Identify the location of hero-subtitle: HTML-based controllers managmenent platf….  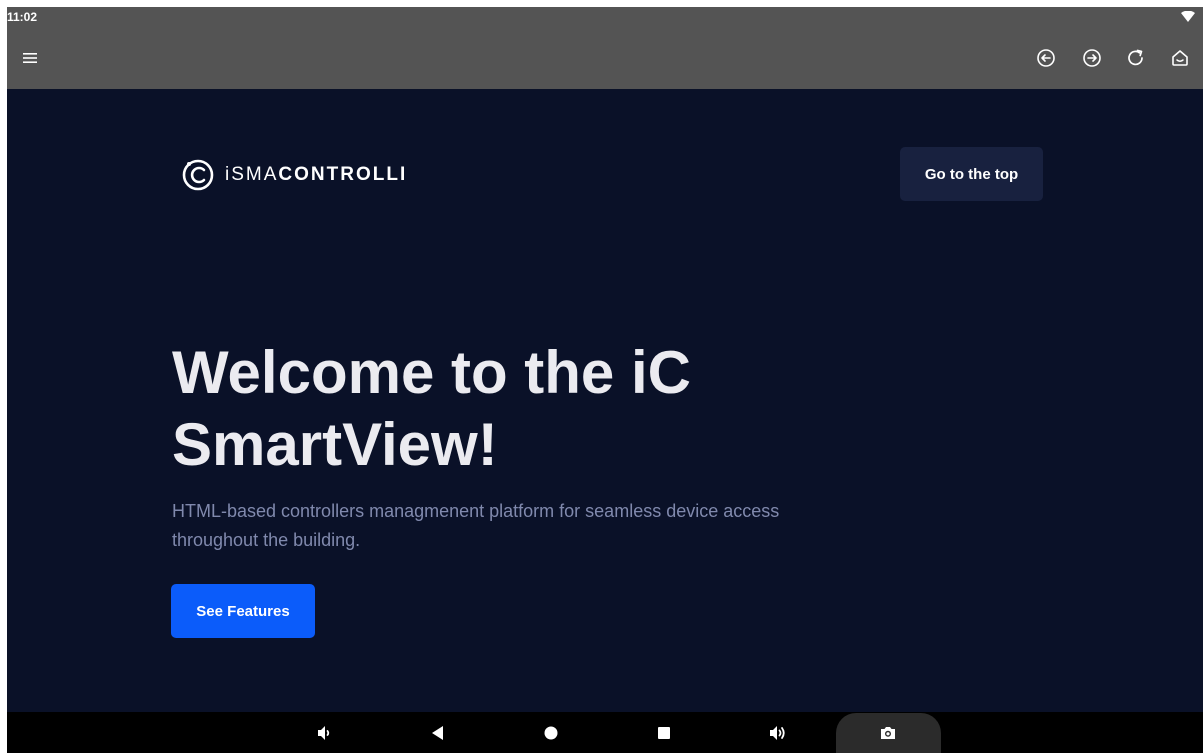
(476, 525).